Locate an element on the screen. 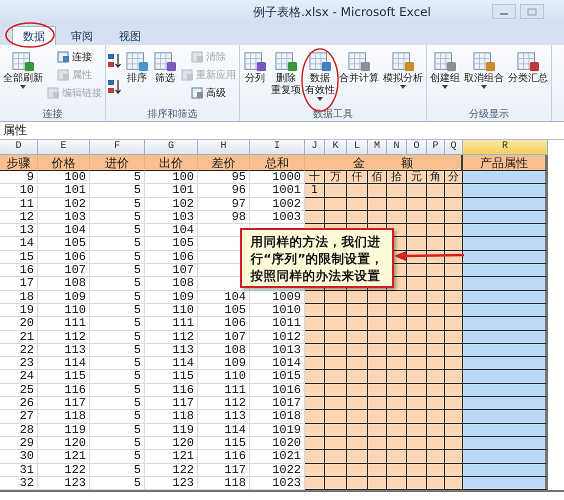 The image size is (564, 500). table-cell: 19 is located at coordinates (19, 311).